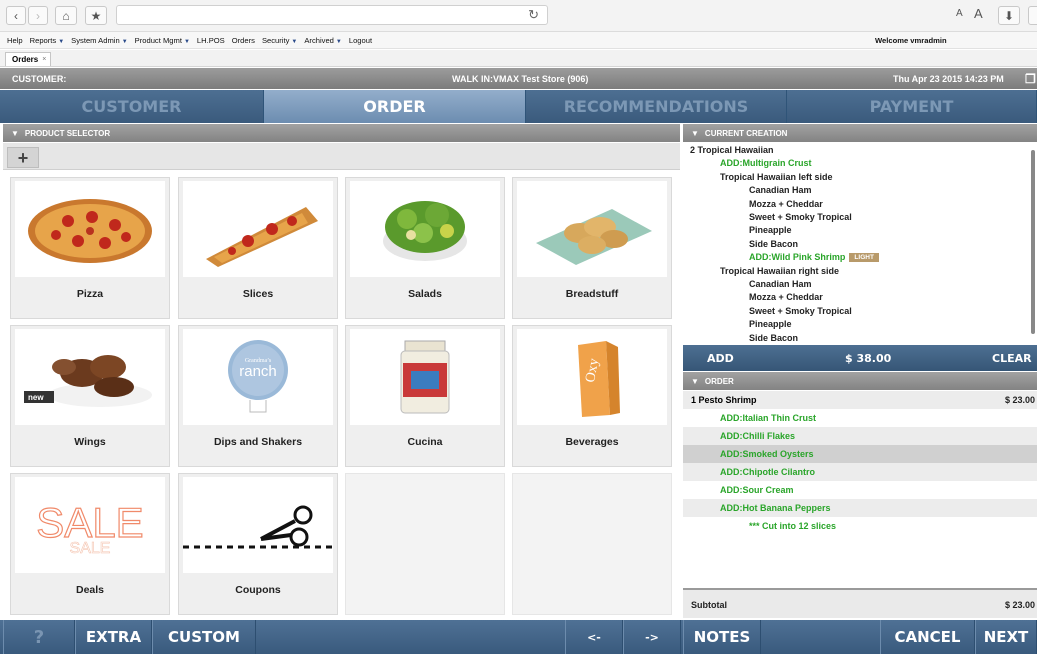  I want to click on creation-line: Tropical Hawaiian right side, so click(779, 271).